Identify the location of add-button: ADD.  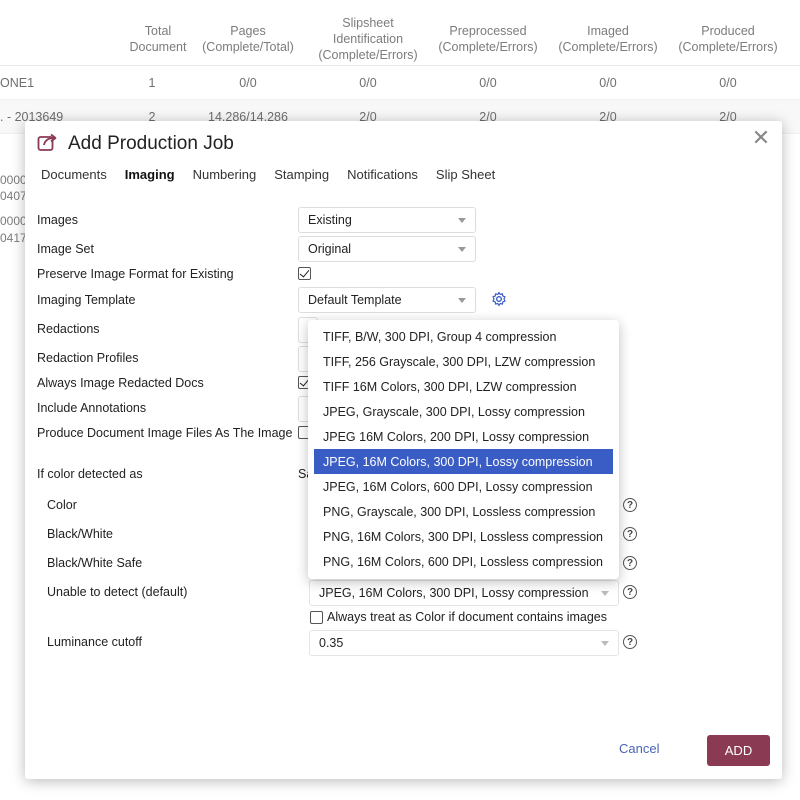
(738, 750).